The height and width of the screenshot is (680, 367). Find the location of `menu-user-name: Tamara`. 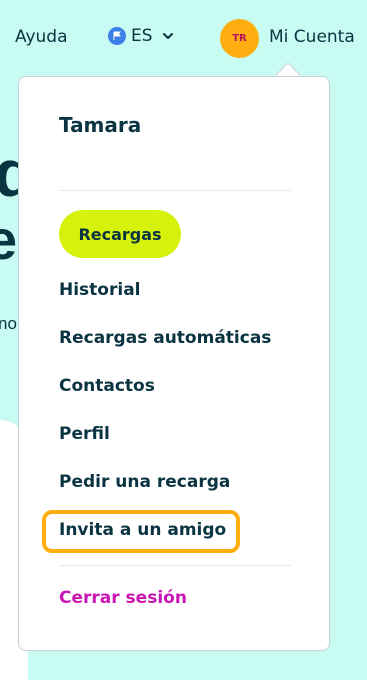

menu-user-name: Tamara is located at coordinates (100, 125).